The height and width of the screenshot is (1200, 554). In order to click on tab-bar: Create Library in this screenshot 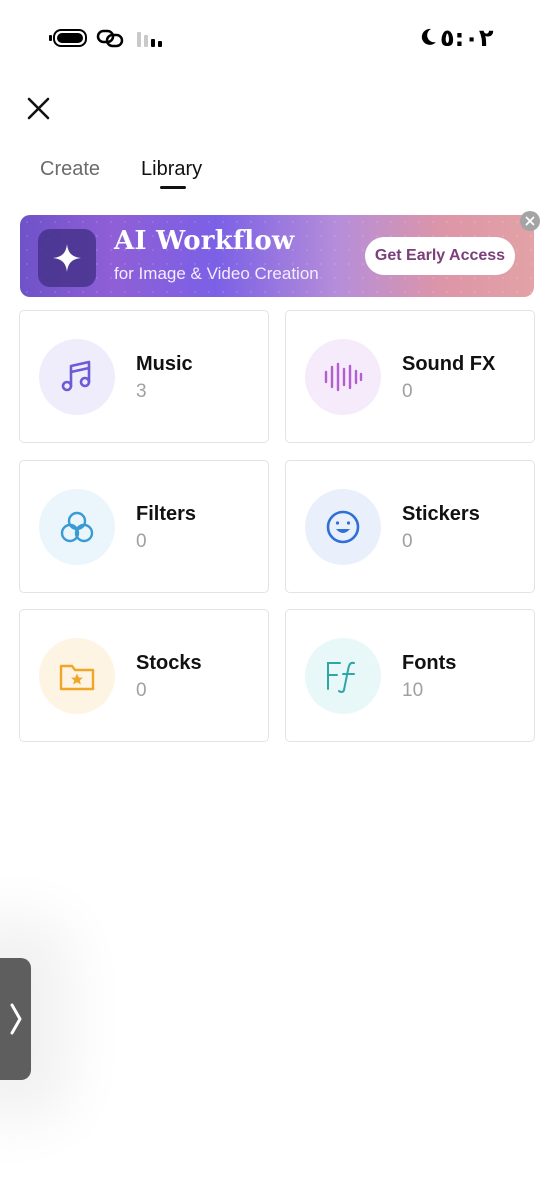, I will do `click(277, 178)`.